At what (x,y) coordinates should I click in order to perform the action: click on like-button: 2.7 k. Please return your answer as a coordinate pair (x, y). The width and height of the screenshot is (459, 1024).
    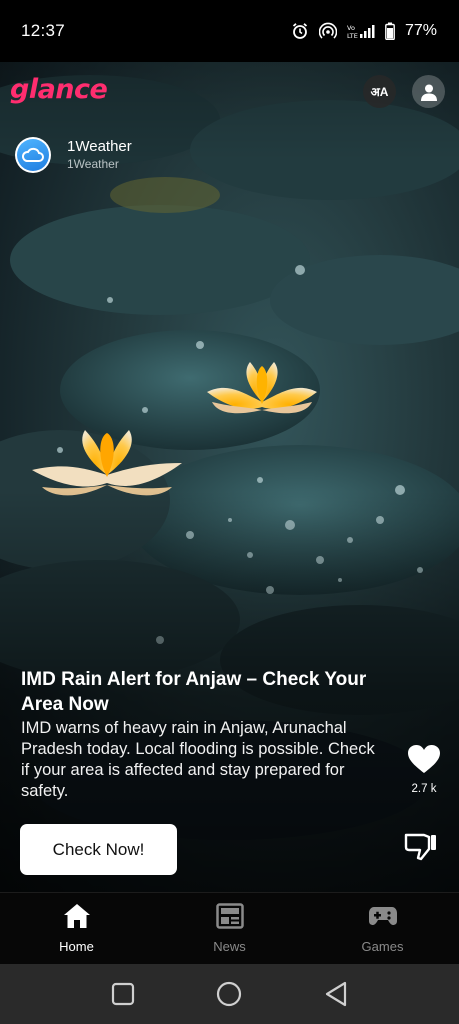
    Looking at the image, I should click on (424, 769).